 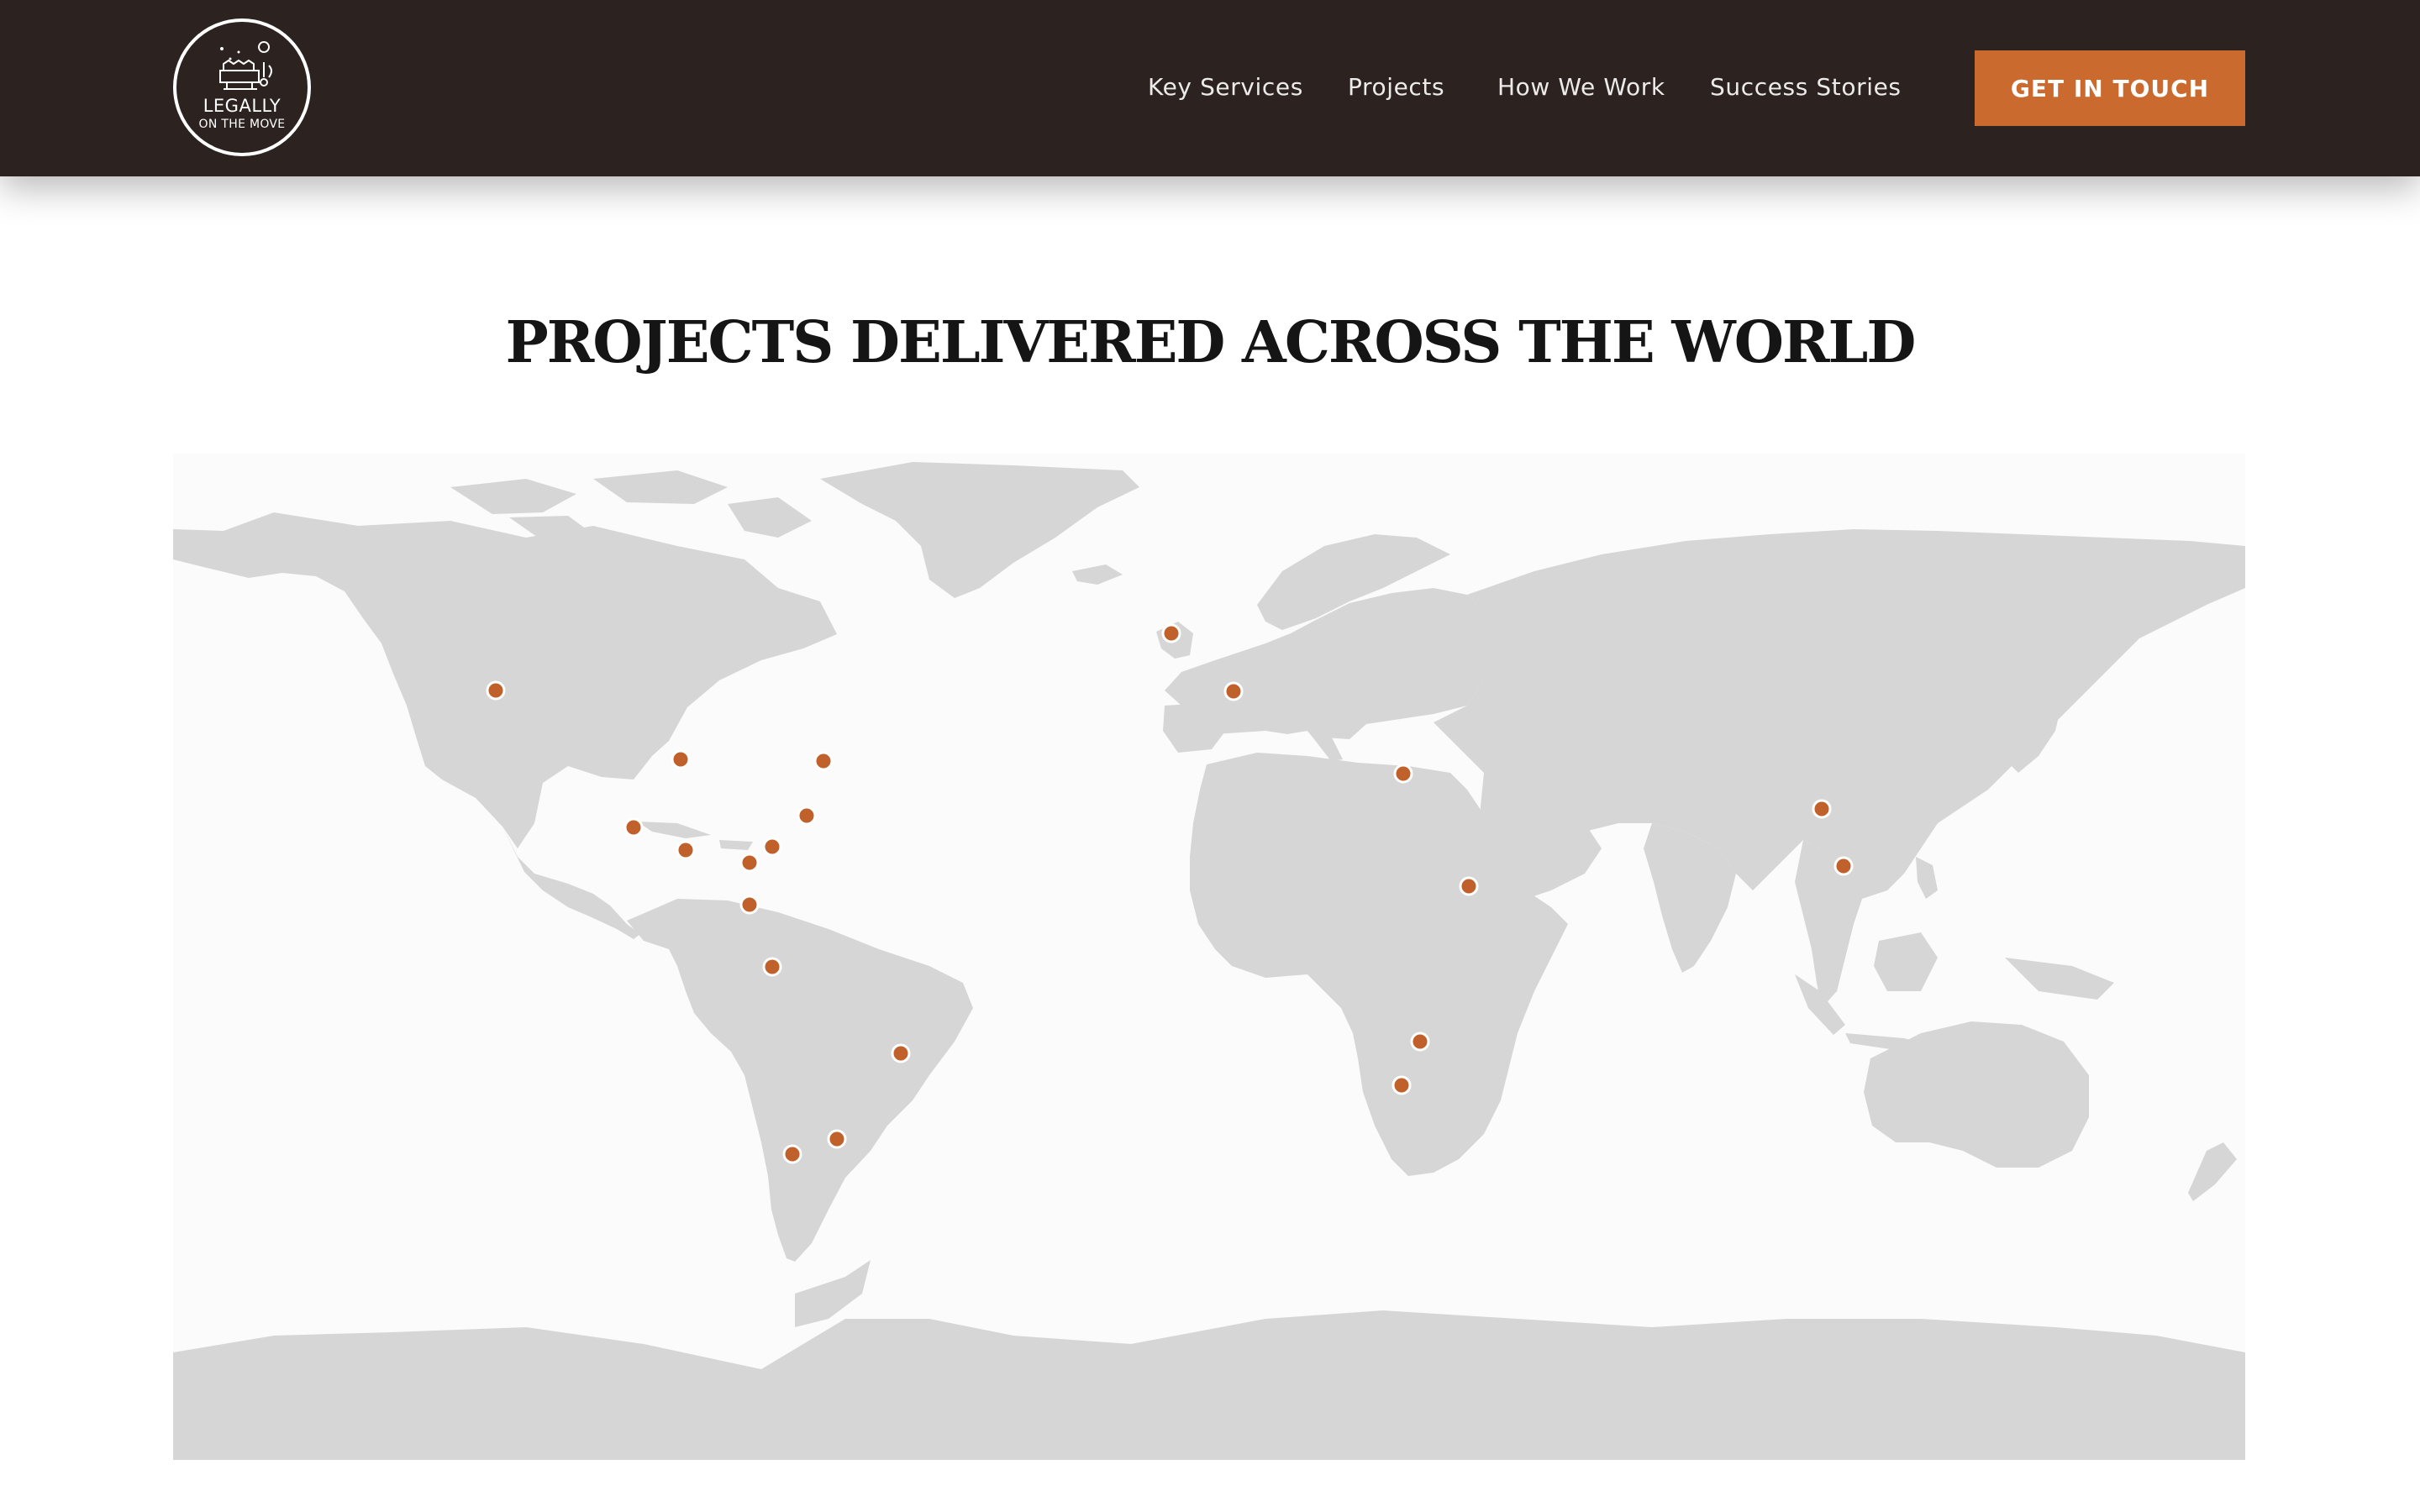 What do you see at coordinates (2110, 88) in the screenshot?
I see `get-in-touch-button: GET IN TOUCH` at bounding box center [2110, 88].